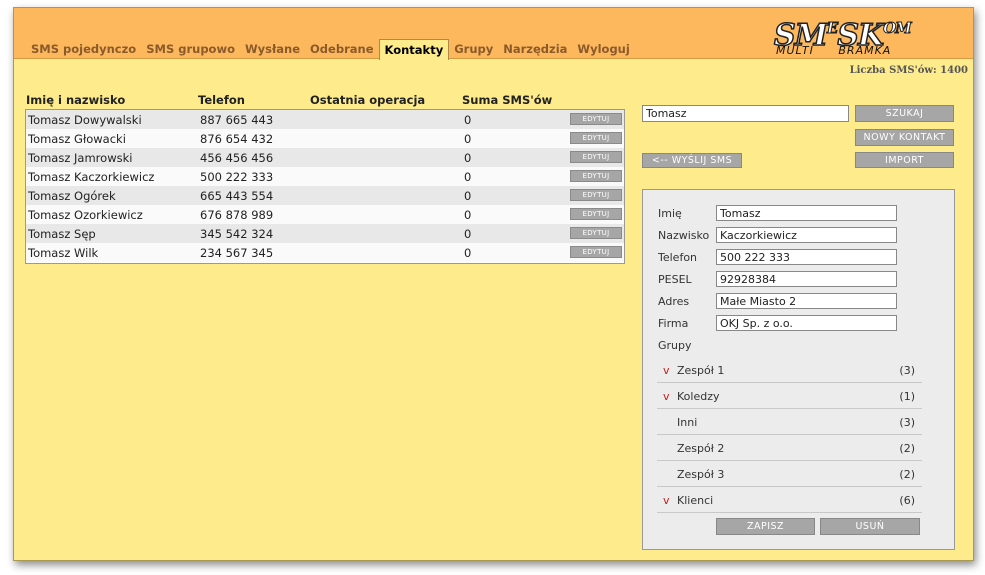 Image resolution: width=985 pixels, height=575 pixels. What do you see at coordinates (789, 448) in the screenshot?
I see `group-item: Zespół 2 (2)` at bounding box center [789, 448].